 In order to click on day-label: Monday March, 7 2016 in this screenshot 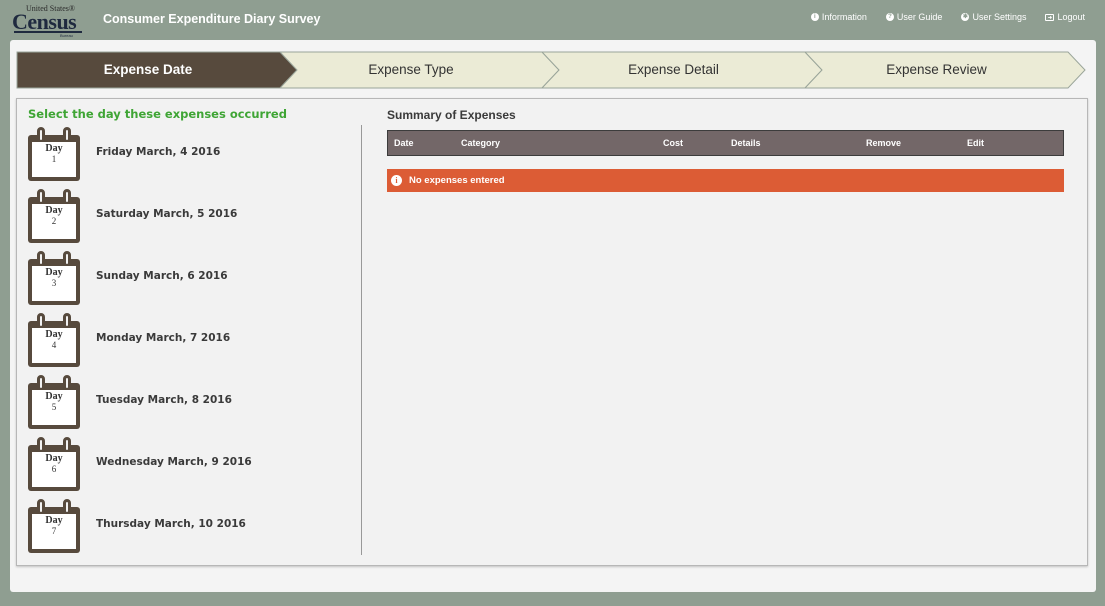, I will do `click(163, 338)`.